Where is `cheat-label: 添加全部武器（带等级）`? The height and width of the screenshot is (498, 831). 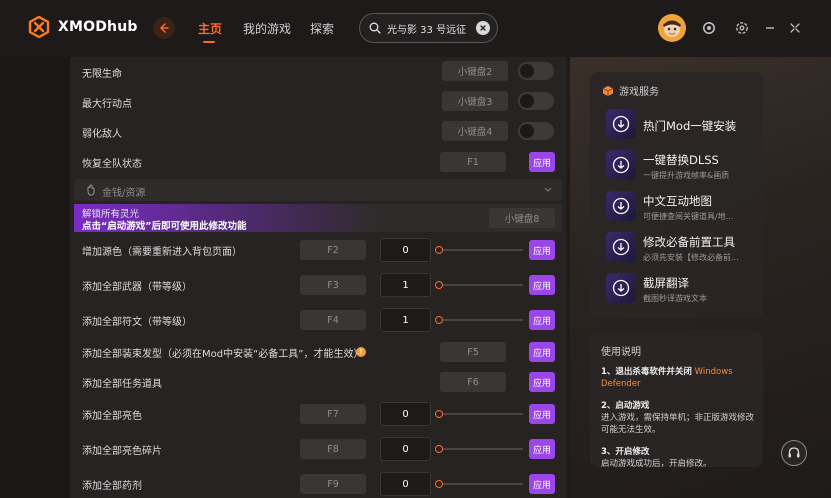 cheat-label: 添加全部武器（带等级） is located at coordinates (137, 287).